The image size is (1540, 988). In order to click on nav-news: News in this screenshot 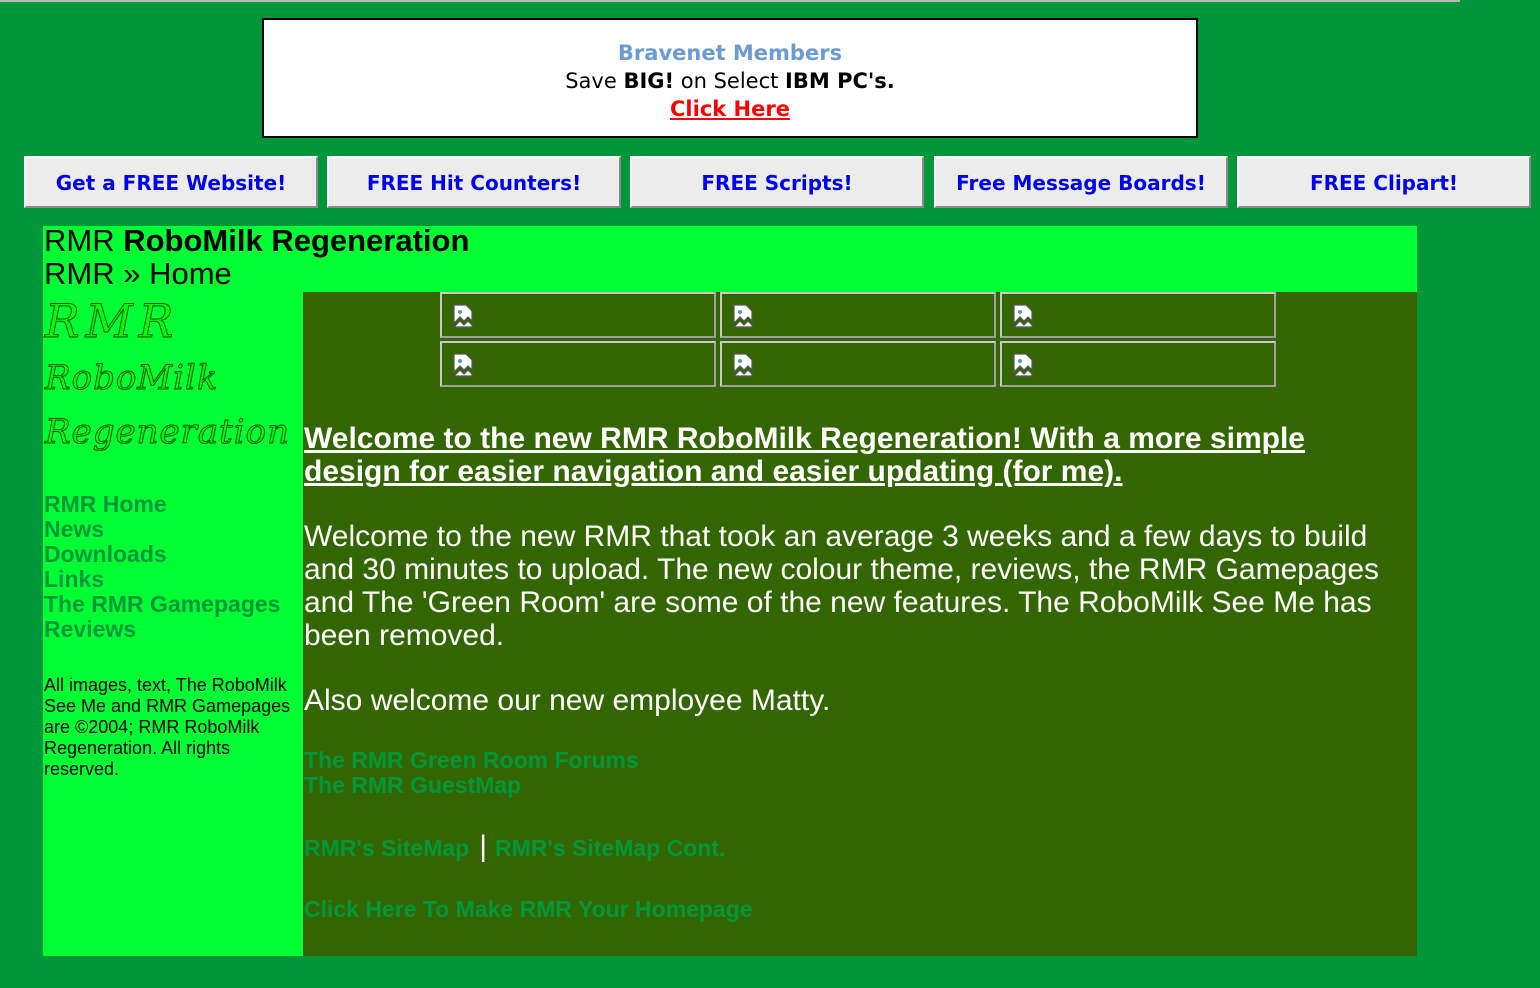, I will do `click(162, 529)`.